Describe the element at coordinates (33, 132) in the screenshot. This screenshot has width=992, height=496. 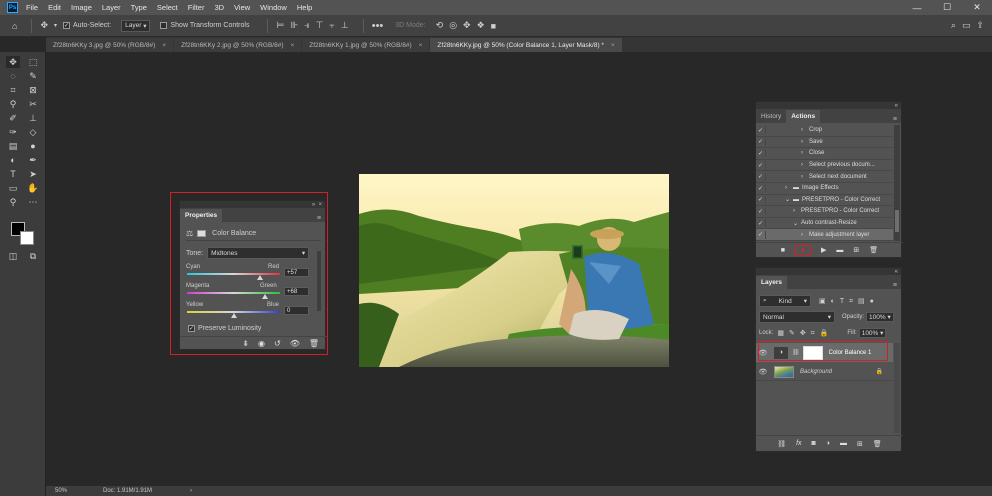
I see `eraser-tool-icon: ◇` at that location.